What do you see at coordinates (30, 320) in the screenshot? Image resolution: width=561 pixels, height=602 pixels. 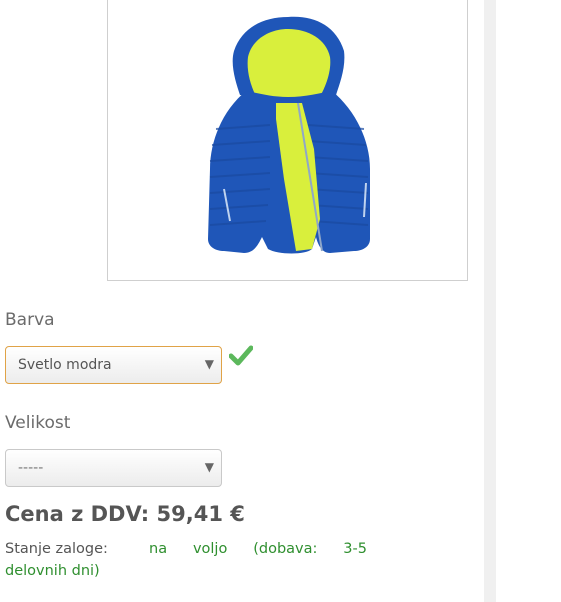 I see `color-label: Barva` at bounding box center [30, 320].